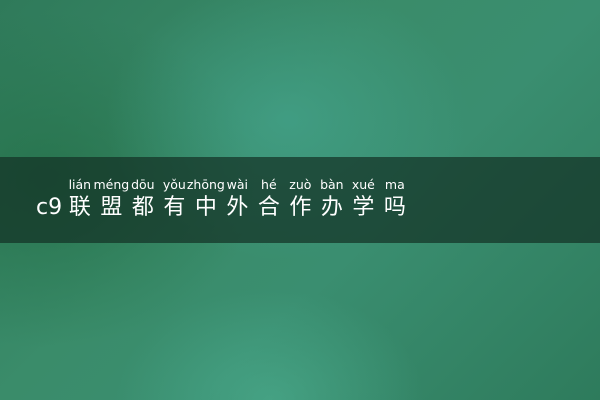  I want to click on title-char: hé 合, so click(269, 200).